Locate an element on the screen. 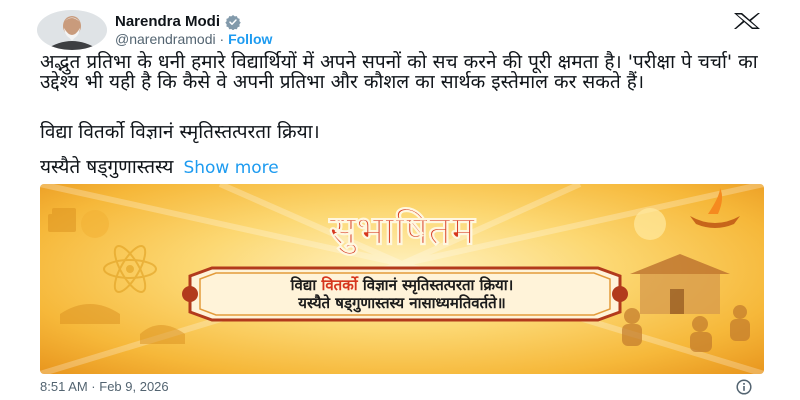 This screenshot has height=400, width=800. info-icon is located at coordinates (744, 387).